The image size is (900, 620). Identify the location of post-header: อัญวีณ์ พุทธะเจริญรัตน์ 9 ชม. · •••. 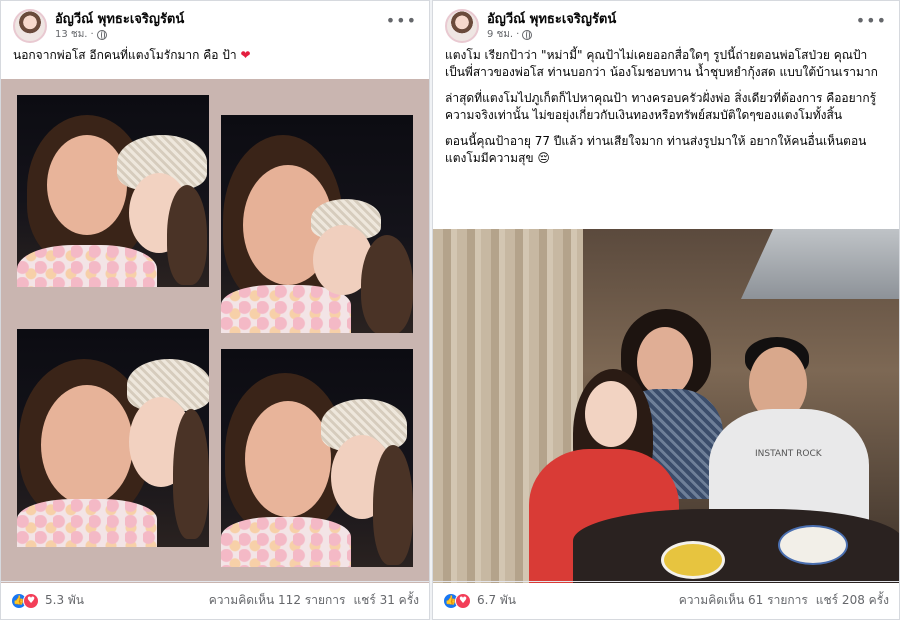
(666, 24).